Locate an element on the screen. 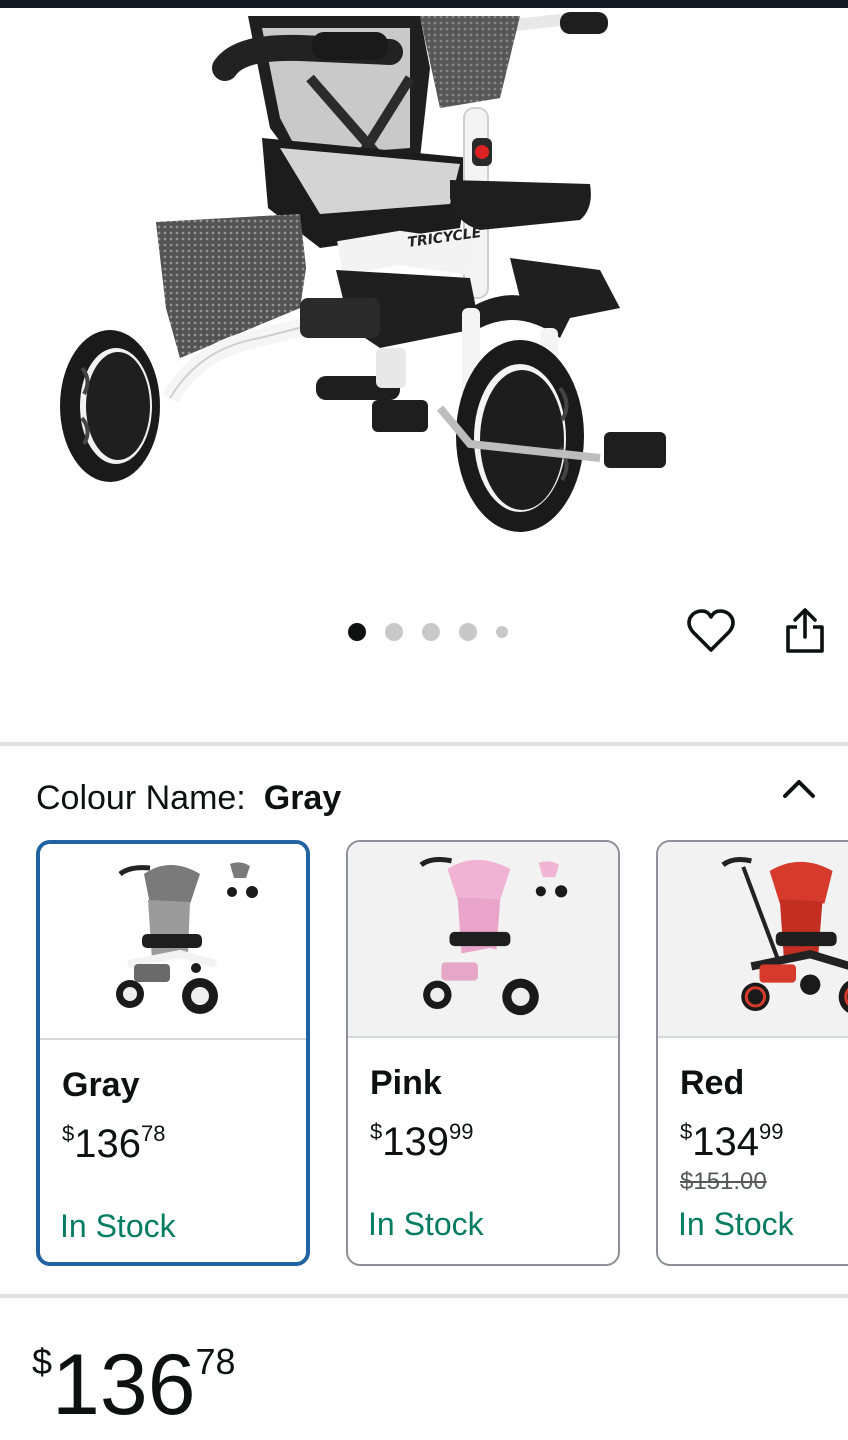 The width and height of the screenshot is (848, 1440). swatch-red: Red $13499 $151.00 In Stock is located at coordinates (752, 1053).